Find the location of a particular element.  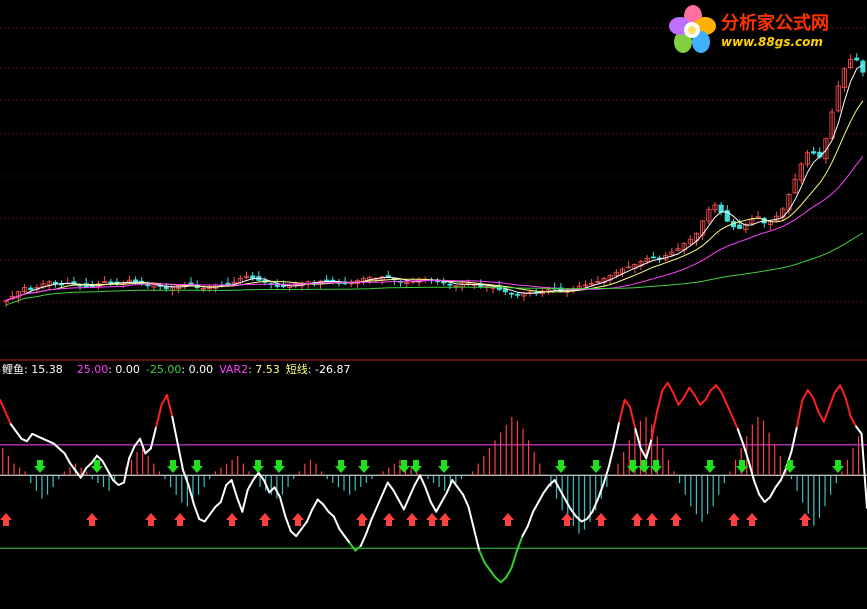

flower-logo-icon is located at coordinates (692, 29).